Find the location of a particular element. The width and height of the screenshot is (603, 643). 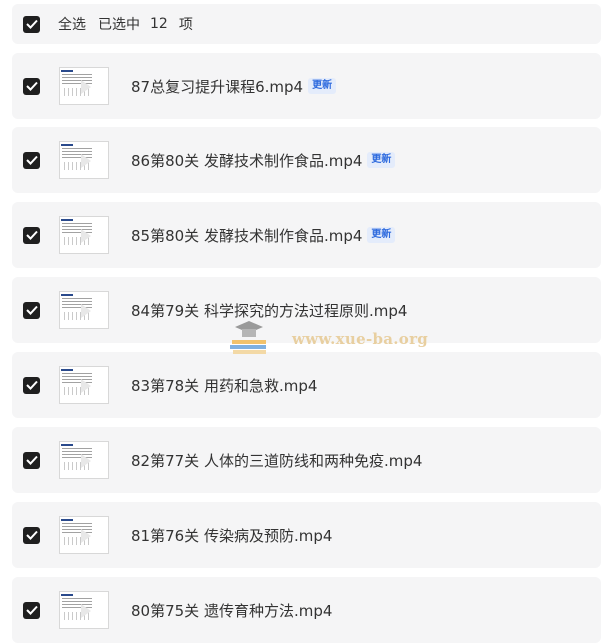

file-name: 87总复习提升课程6.mp4 is located at coordinates (217, 86).